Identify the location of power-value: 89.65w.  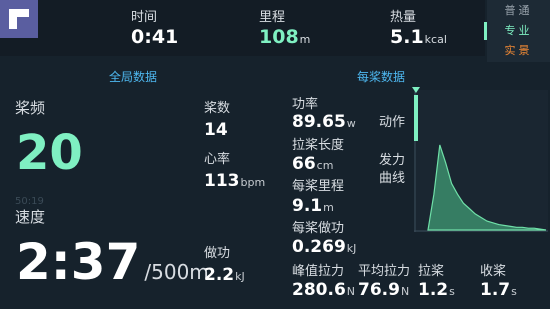
(324, 122).